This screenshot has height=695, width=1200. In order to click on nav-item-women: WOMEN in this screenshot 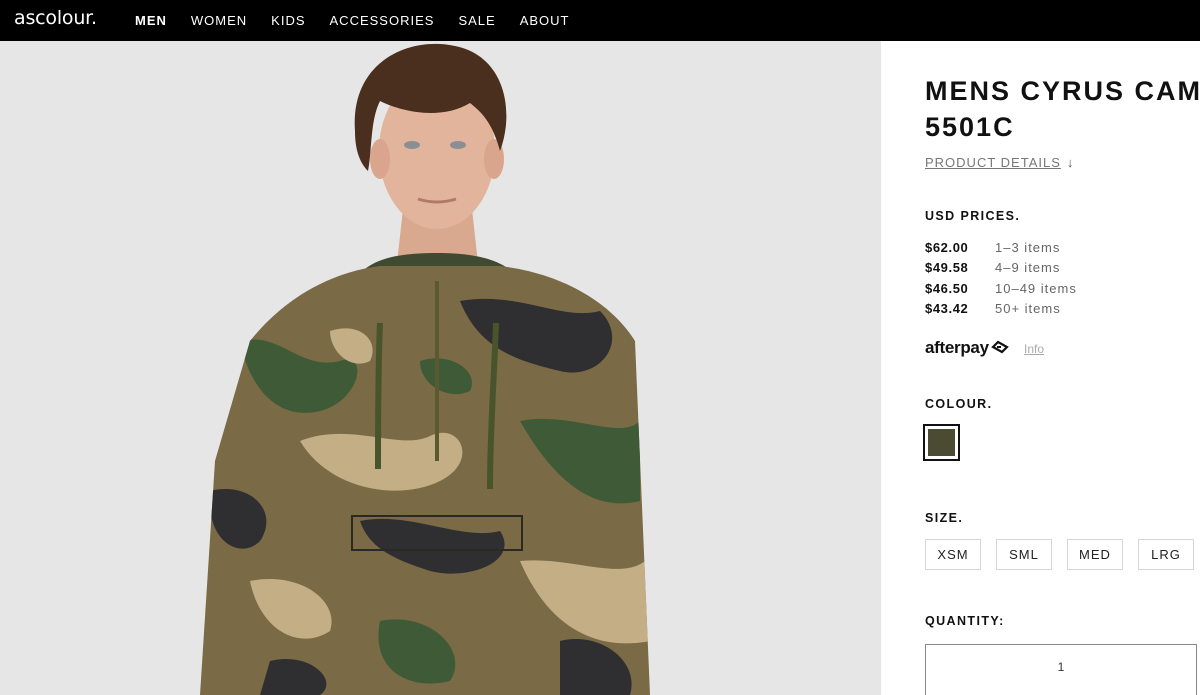, I will do `click(219, 20)`.